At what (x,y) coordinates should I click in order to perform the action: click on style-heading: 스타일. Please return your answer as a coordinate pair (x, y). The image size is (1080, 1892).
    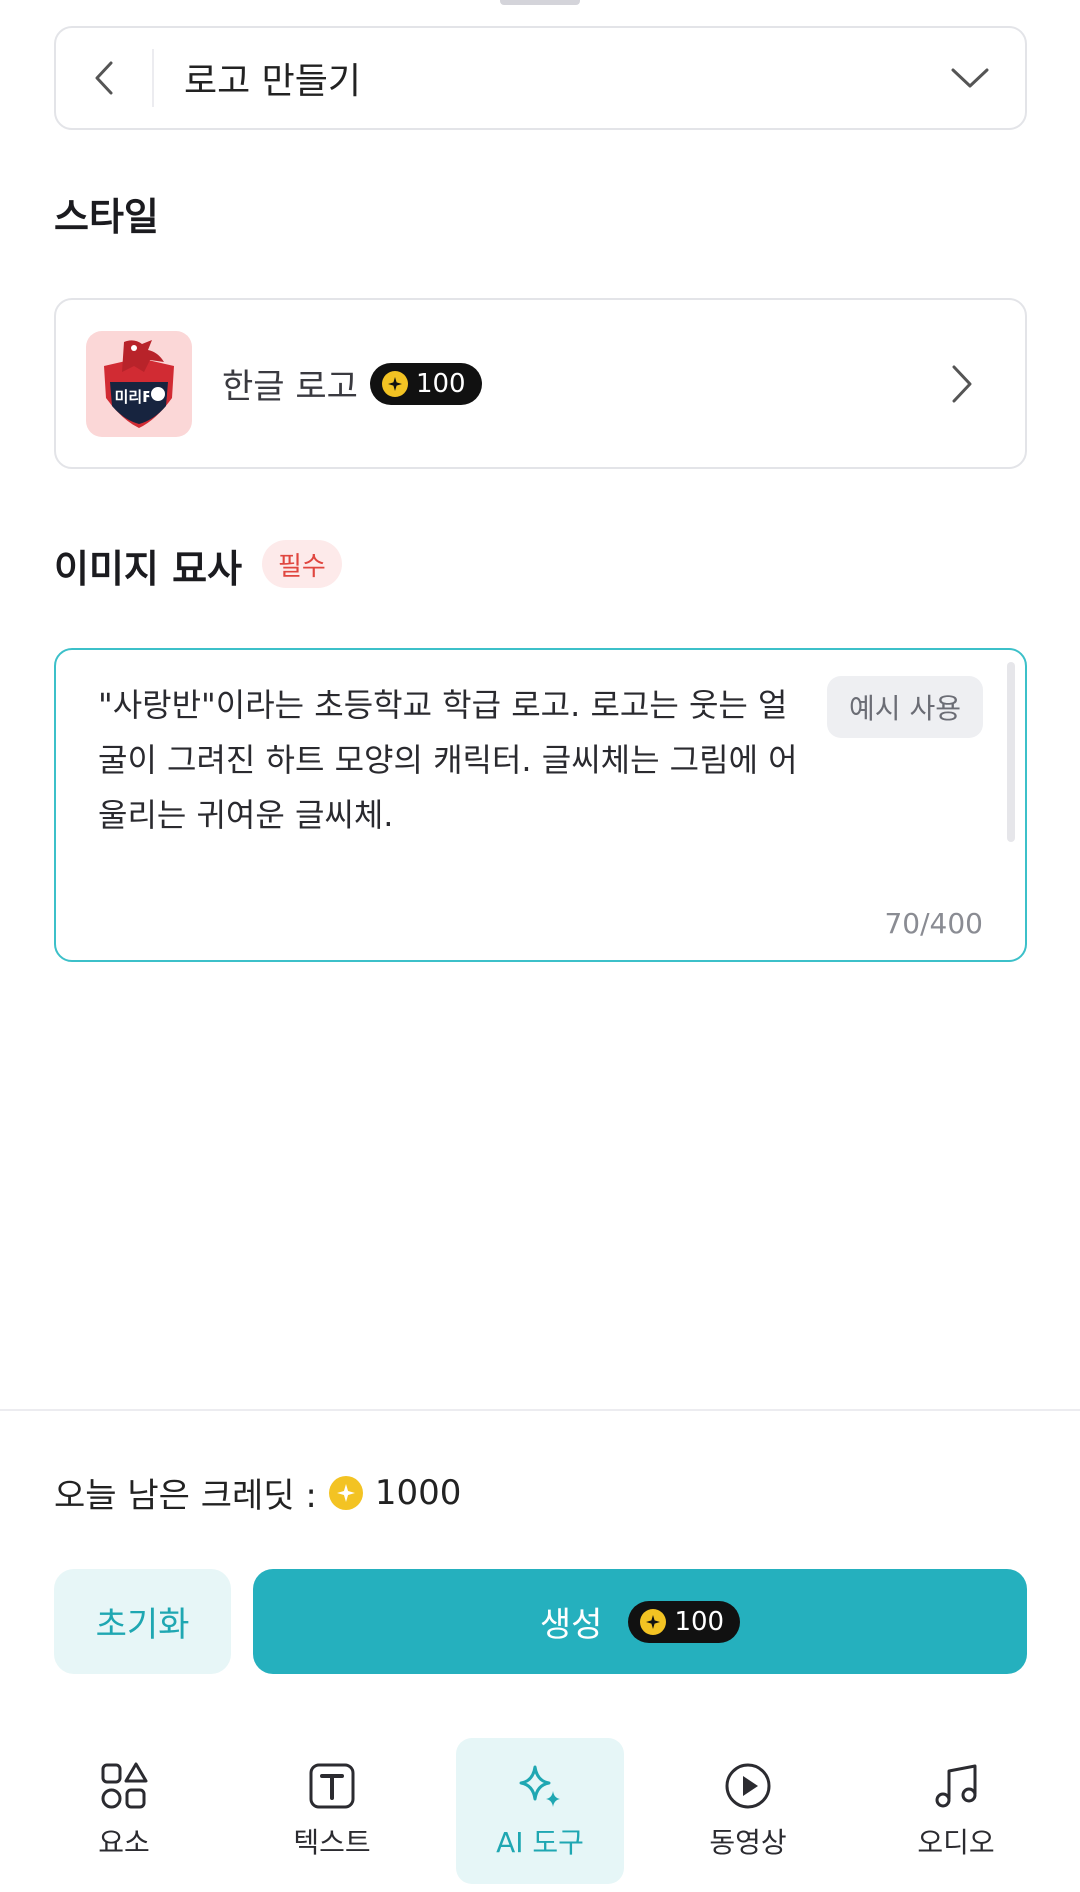
    Looking at the image, I should click on (106, 217).